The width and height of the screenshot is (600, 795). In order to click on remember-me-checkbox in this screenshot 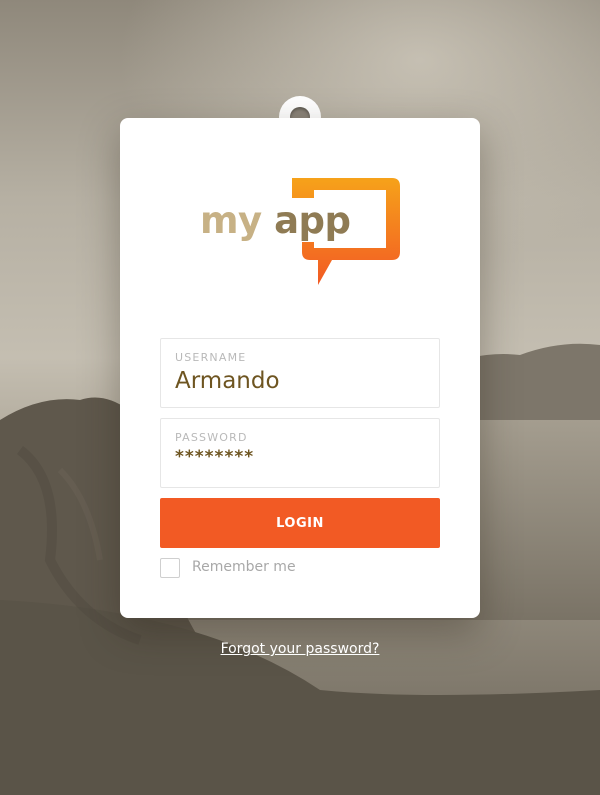, I will do `click(170, 568)`.